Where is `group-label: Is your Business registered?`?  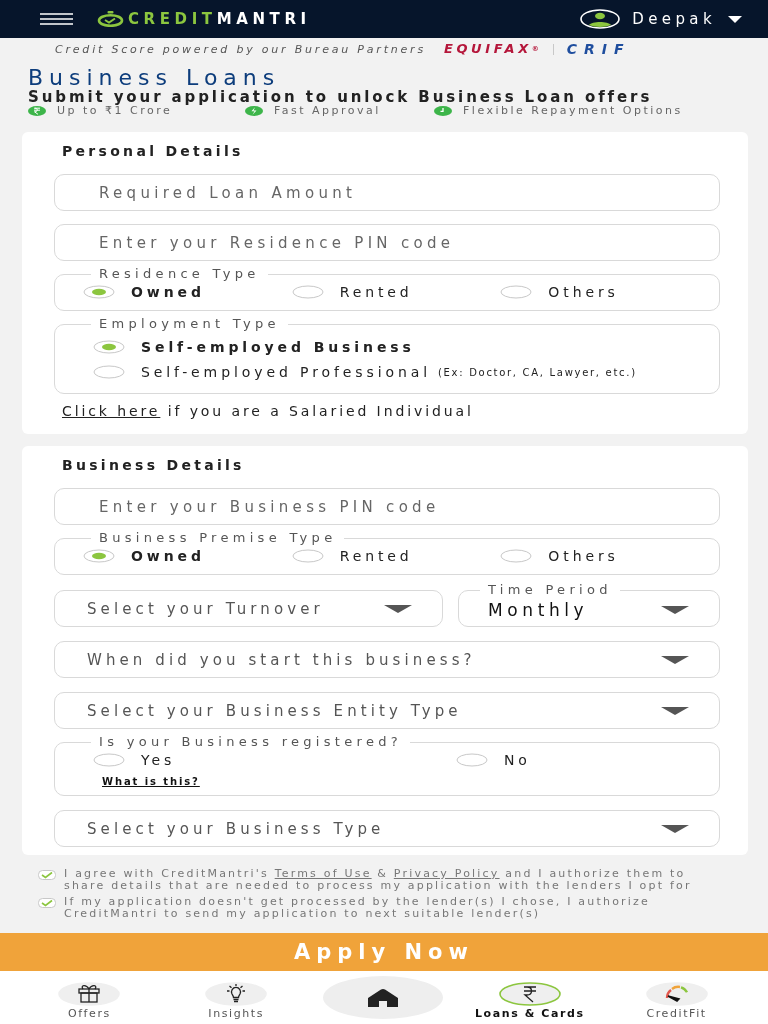 group-label: Is your Business registered? is located at coordinates (250, 742).